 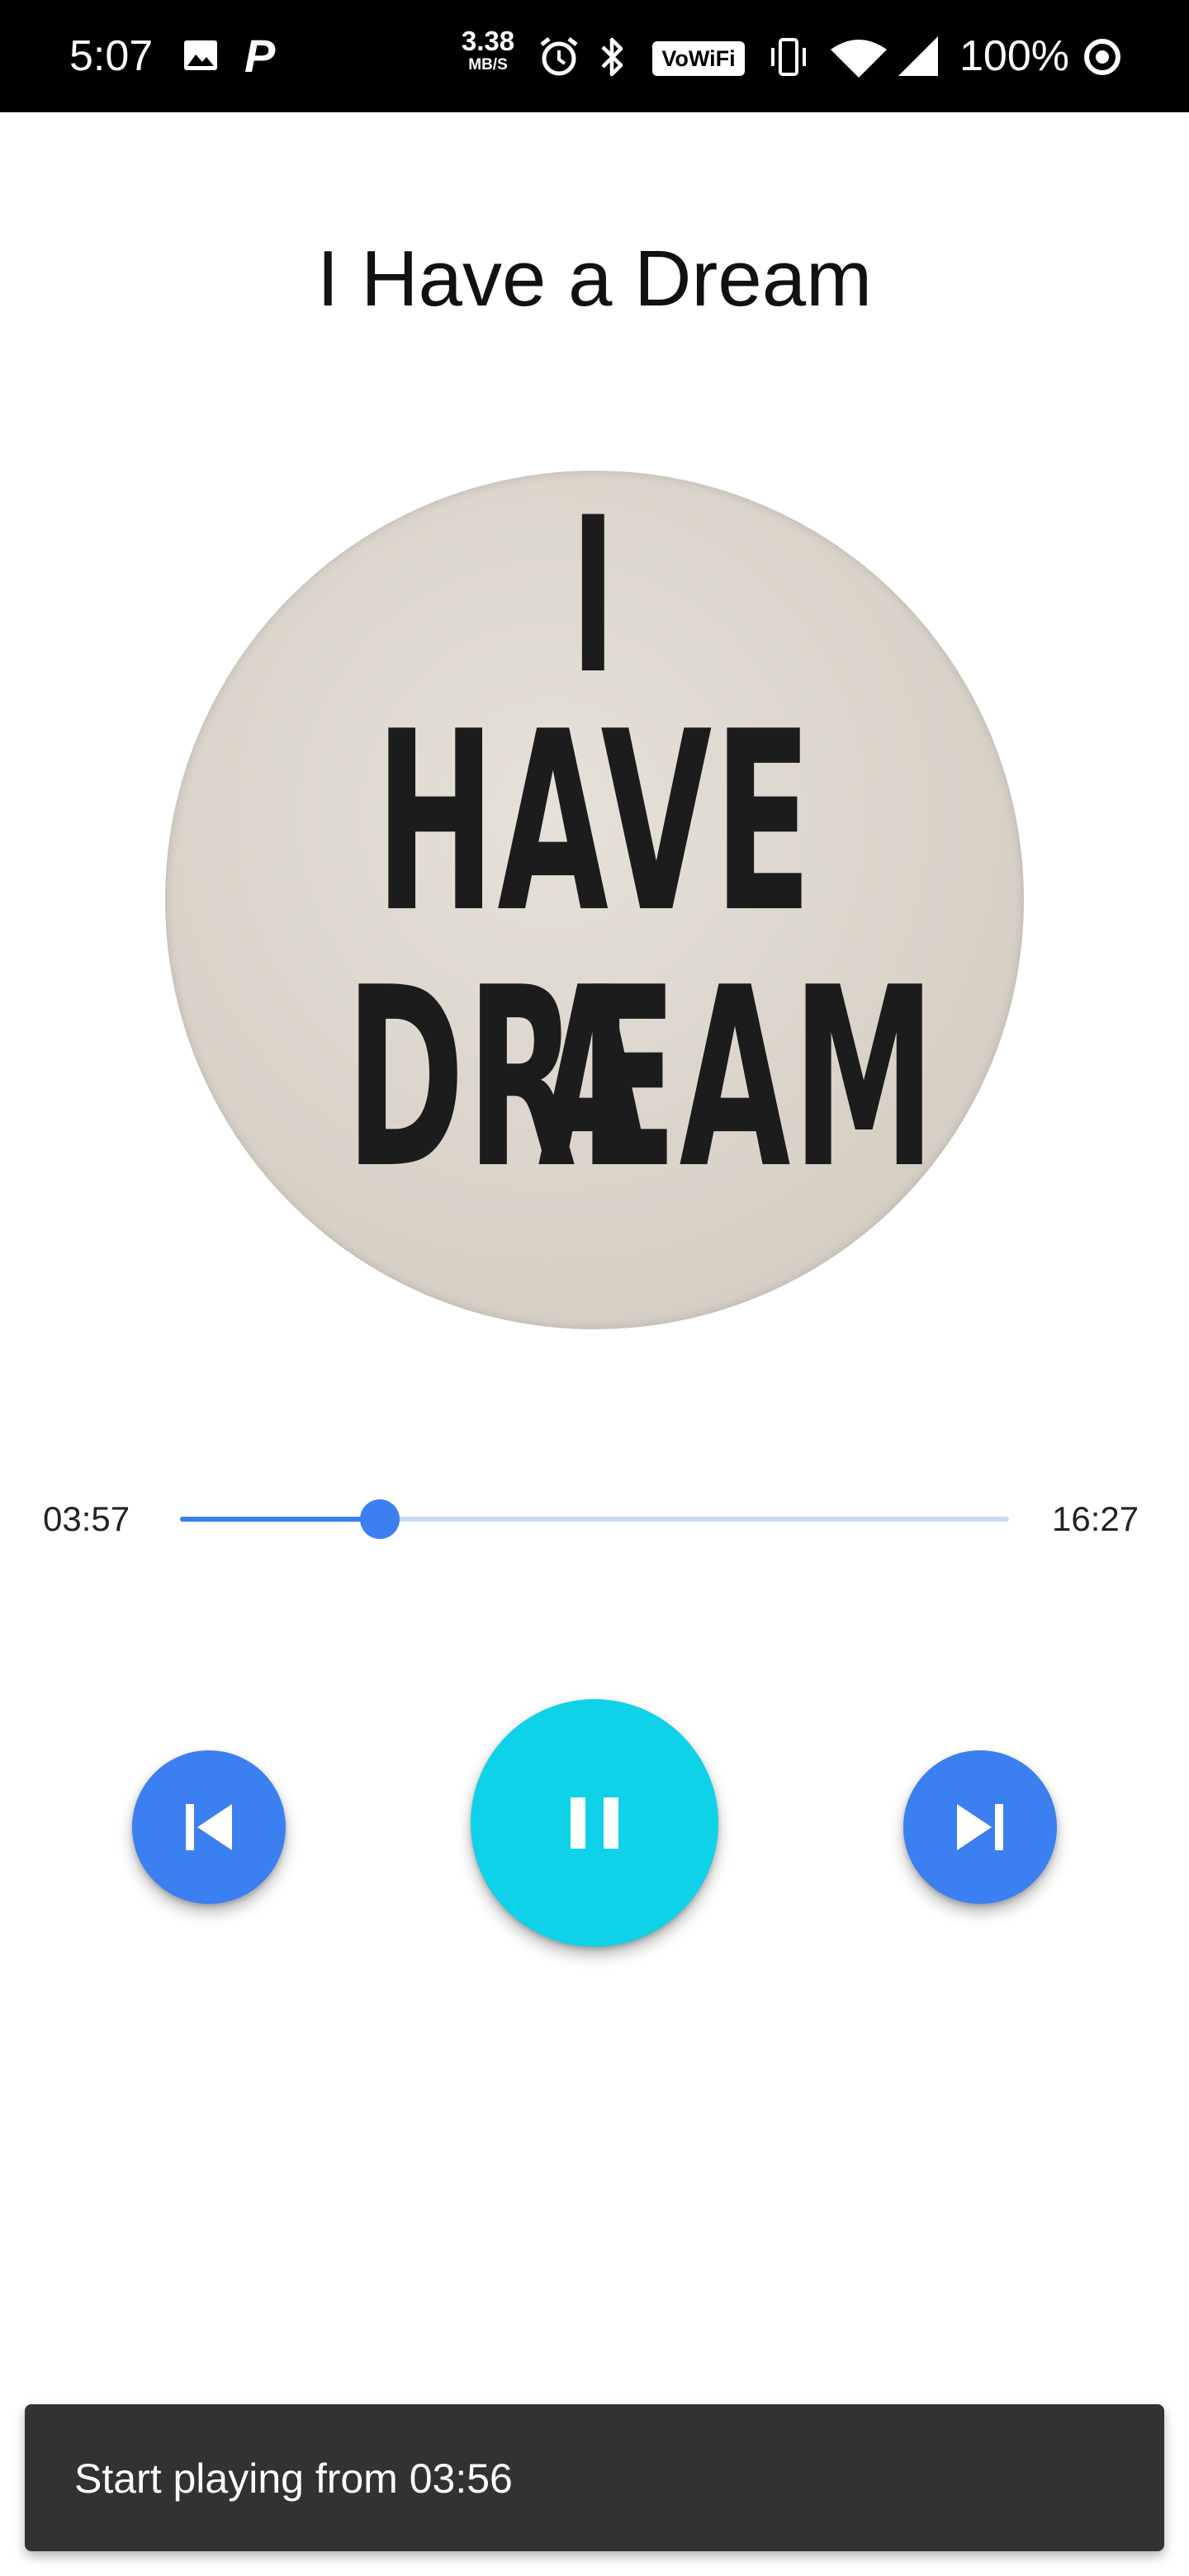 I want to click on net-speed-value: 3.38, so click(x=488, y=41).